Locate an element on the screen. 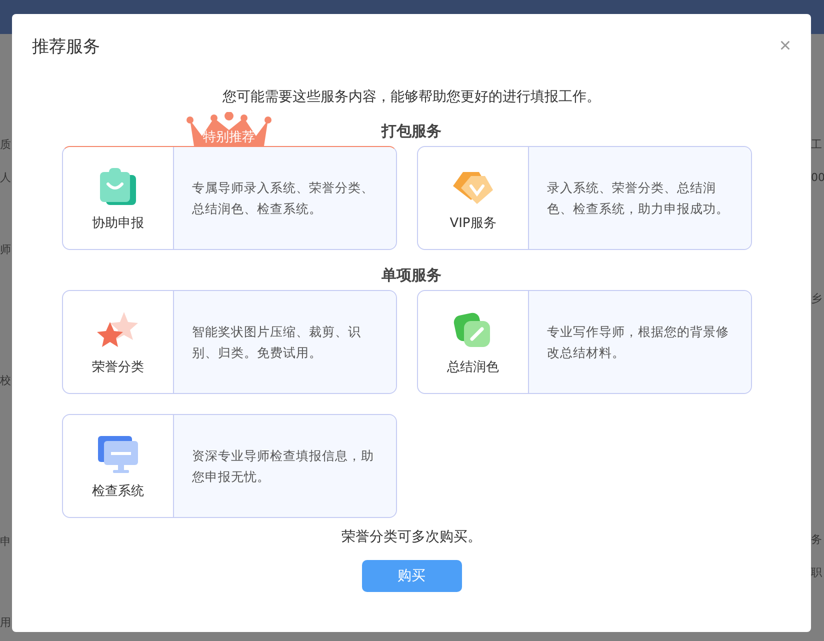 The height and width of the screenshot is (641, 824). service-card: 检查系统 资深专业导师检查填报信息，助您申报无忧。 is located at coordinates (229, 466).